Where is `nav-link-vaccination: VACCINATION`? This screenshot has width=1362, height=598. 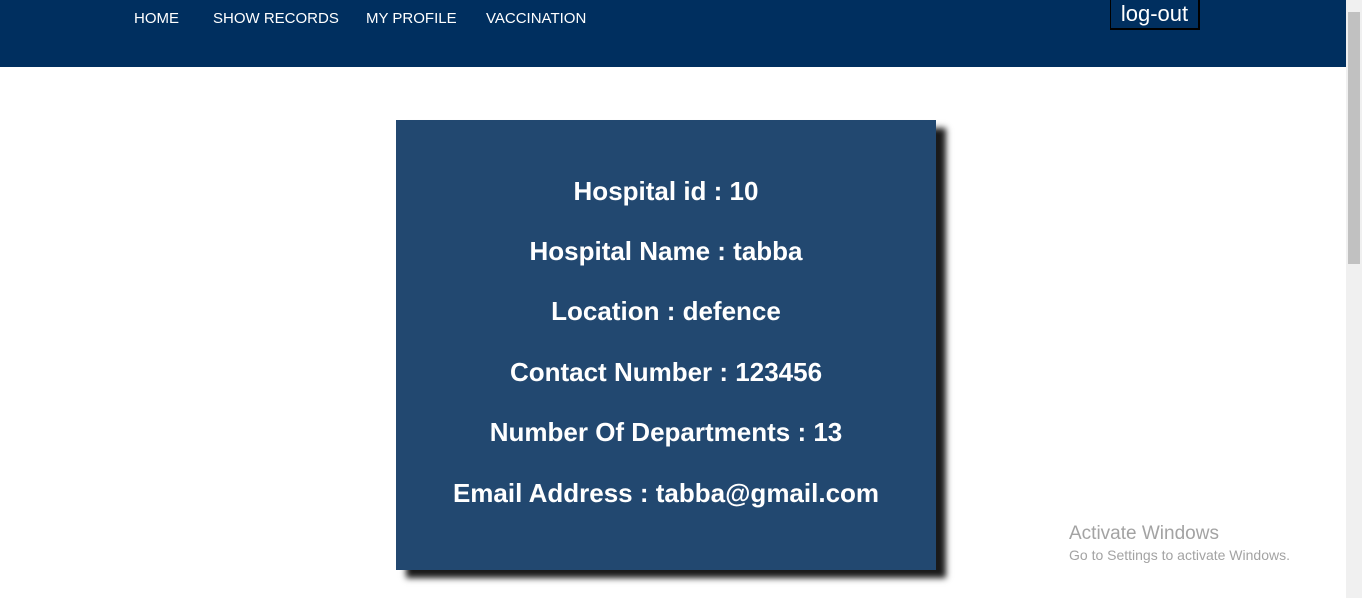 nav-link-vaccination: VACCINATION is located at coordinates (536, 19).